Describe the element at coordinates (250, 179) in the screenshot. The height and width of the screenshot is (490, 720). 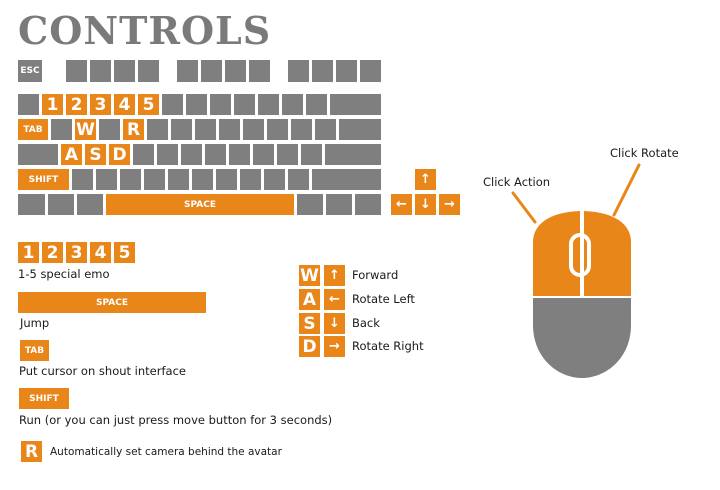
I see `key-comma` at that location.